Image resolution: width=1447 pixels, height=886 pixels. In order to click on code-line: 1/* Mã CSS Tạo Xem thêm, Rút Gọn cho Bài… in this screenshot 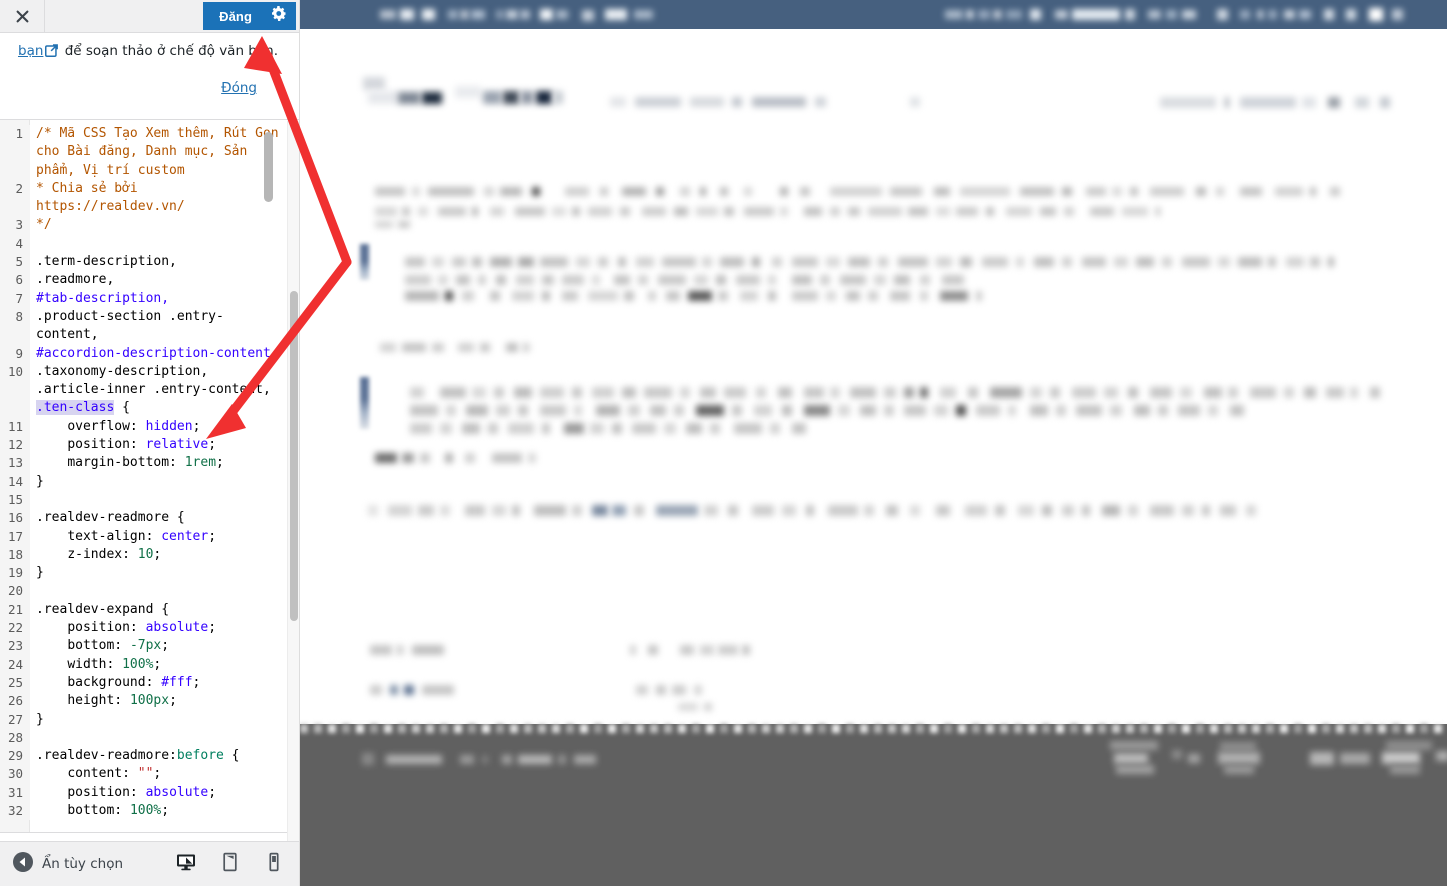, I will do `click(139, 152)`.